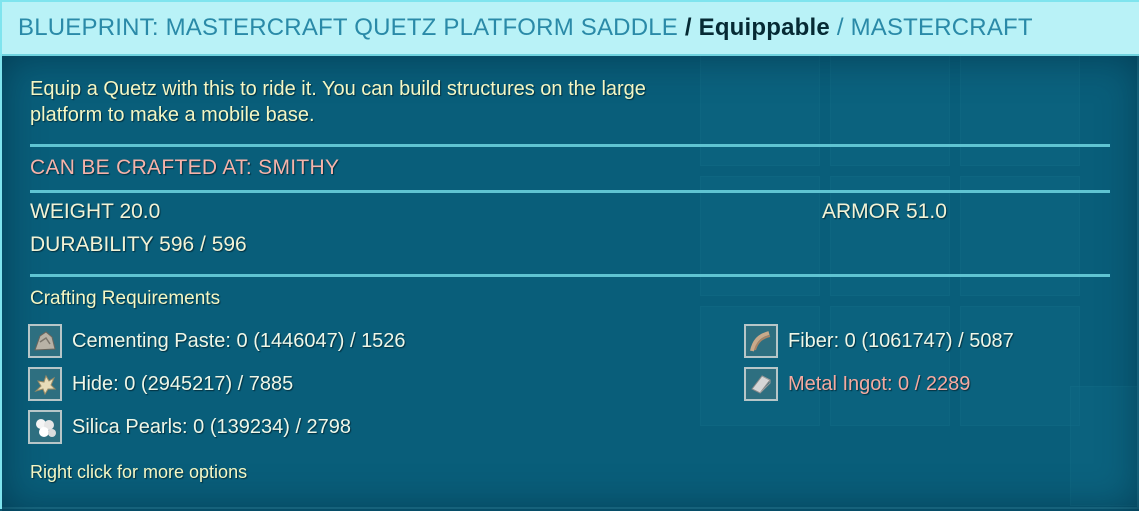 This screenshot has width=1139, height=511. Describe the element at coordinates (125, 298) in the screenshot. I see `crafting-requirements-title: Crafting Requirements` at that location.